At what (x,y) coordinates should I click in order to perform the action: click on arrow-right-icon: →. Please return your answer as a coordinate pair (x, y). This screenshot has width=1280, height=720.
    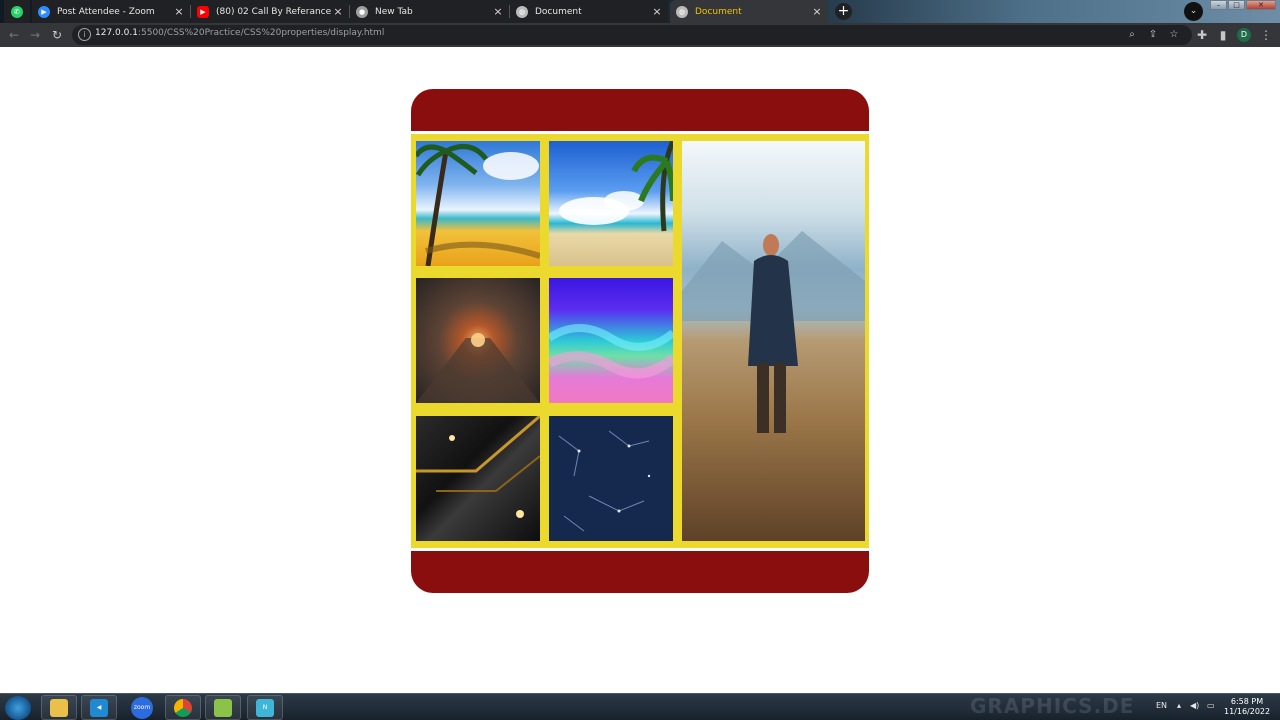
    Looking at the image, I should click on (35, 35).